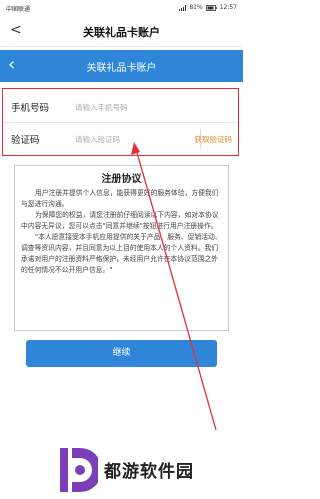  I want to click on phone-input: 请输入手机号码, so click(101, 107).